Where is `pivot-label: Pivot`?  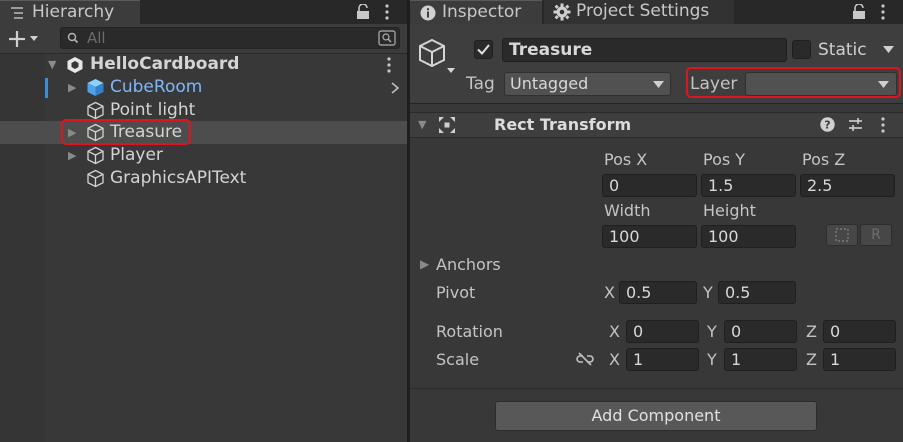
pivot-label: Pivot is located at coordinates (456, 292).